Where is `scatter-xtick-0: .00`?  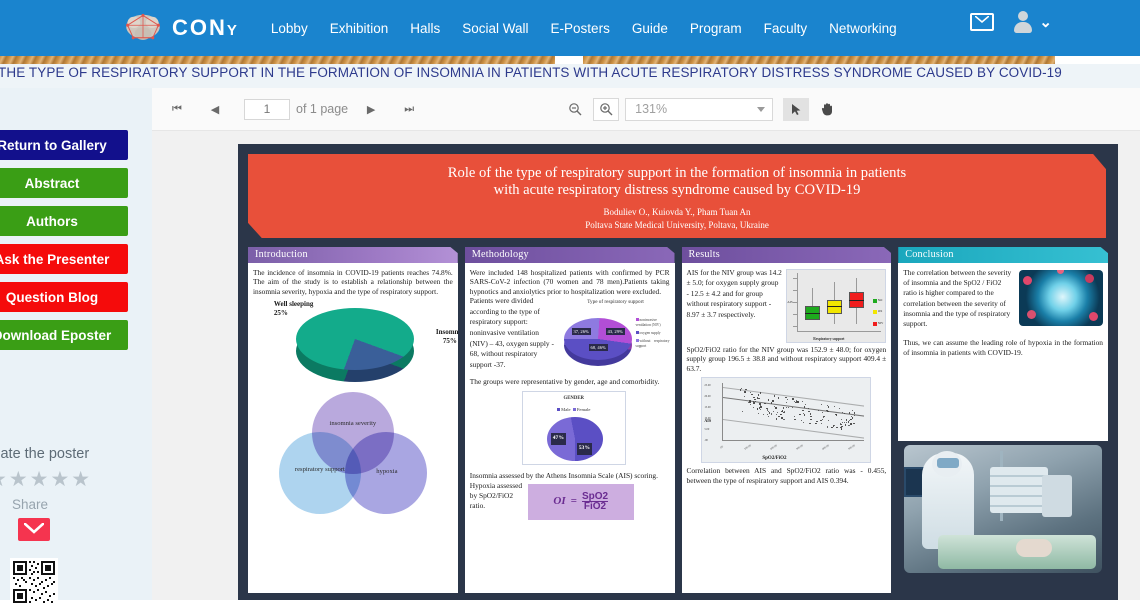 scatter-xtick-0: .00 is located at coordinates (722, 447).